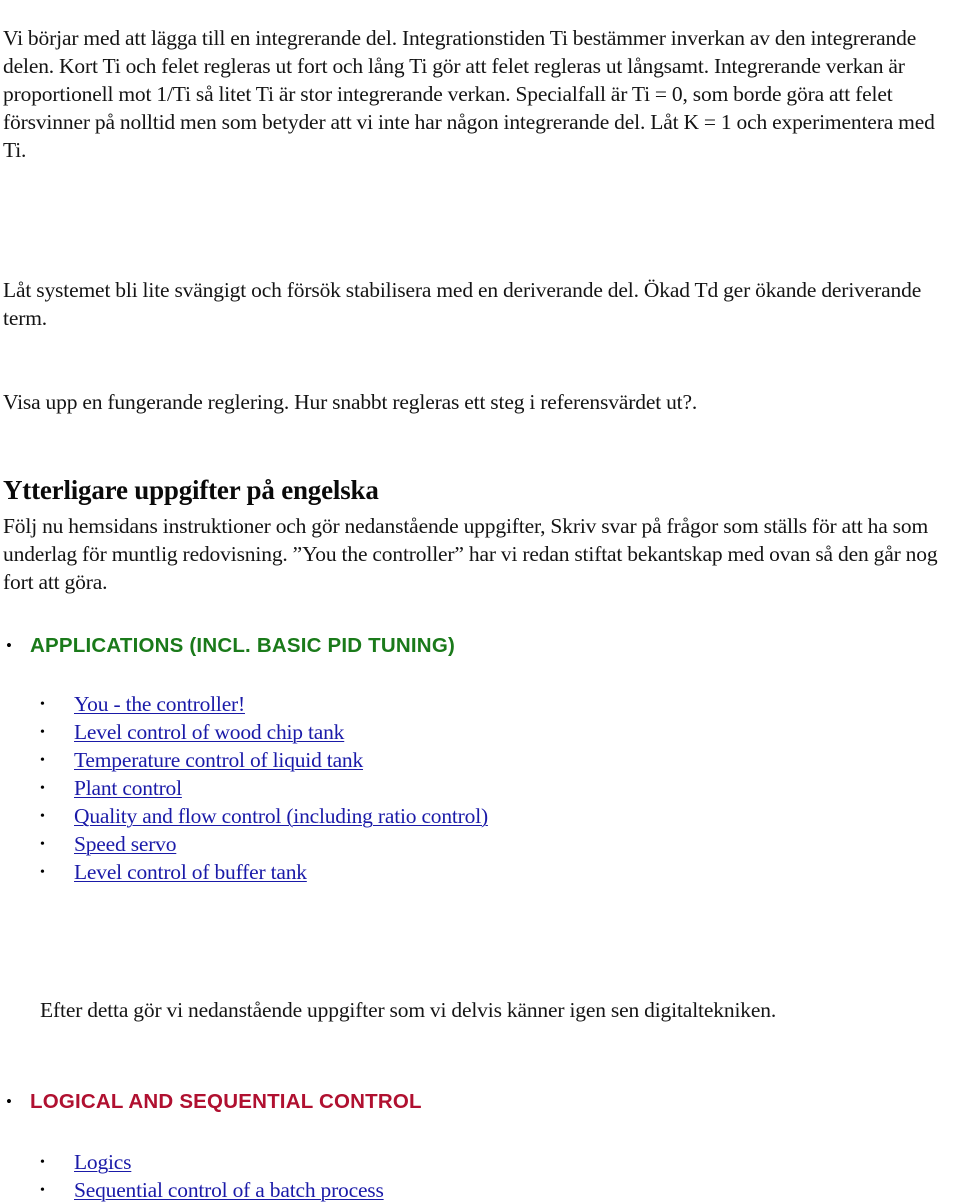 The width and height of the screenshot is (960, 1204). I want to click on heading-english-tasks: Ytterligare uppgifter på engelska, so click(191, 490).